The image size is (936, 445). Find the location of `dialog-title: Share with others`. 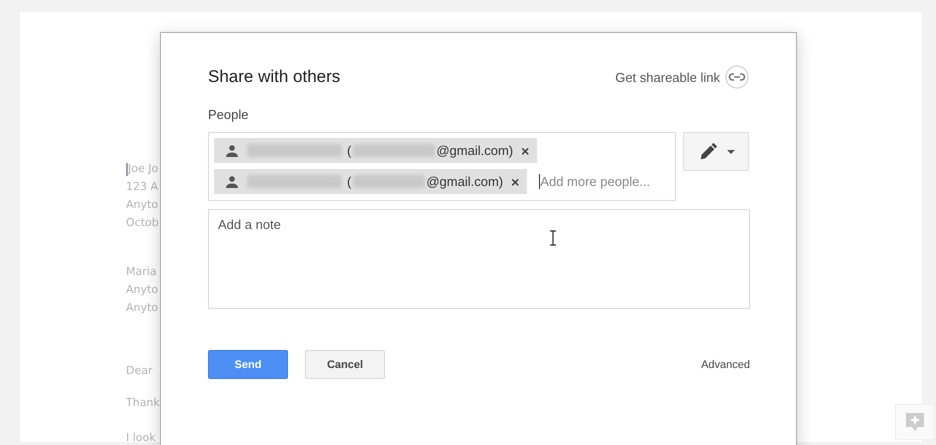

dialog-title: Share with others is located at coordinates (275, 77).